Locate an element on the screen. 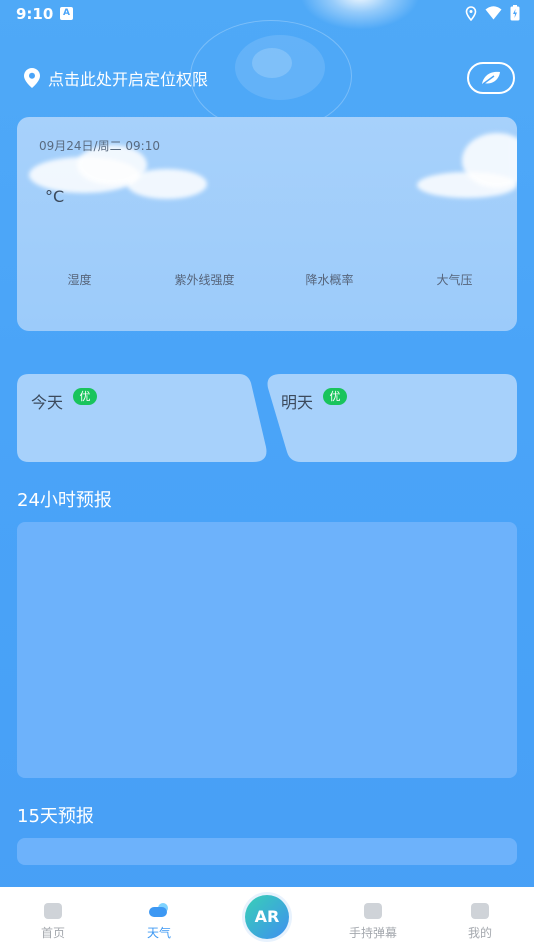 The image size is (534, 950). metric-humidity: 湿度 is located at coordinates (79, 280).